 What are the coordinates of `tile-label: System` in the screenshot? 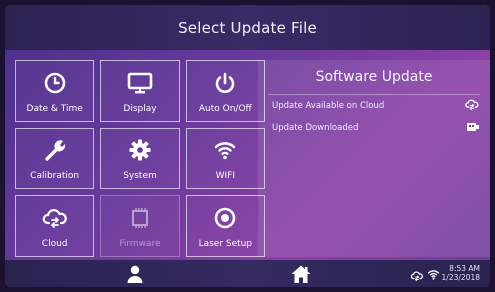 It's located at (140, 176).